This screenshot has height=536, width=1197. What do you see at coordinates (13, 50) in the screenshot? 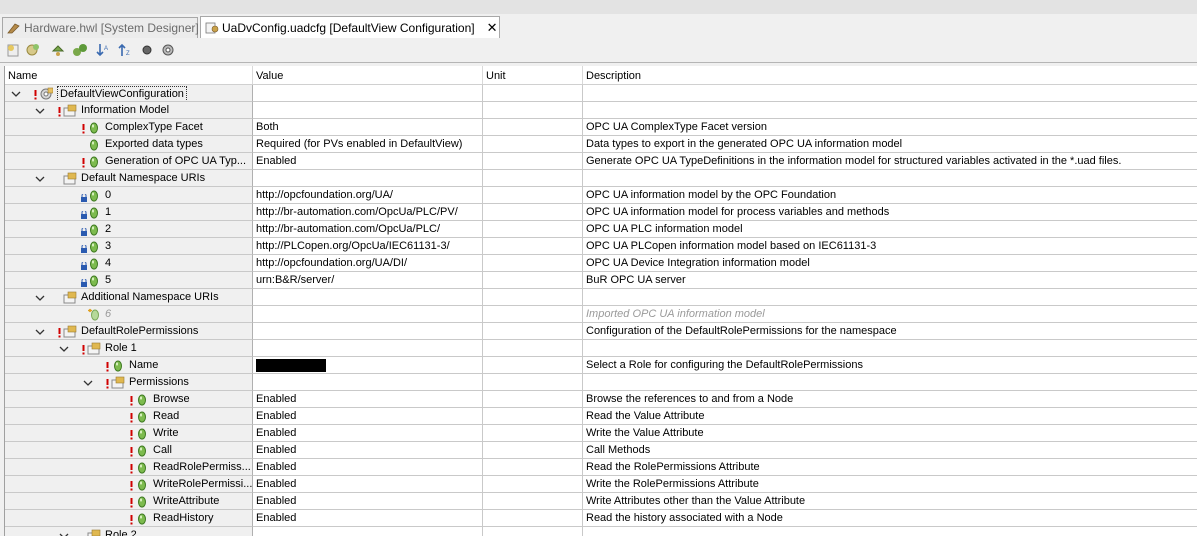
I see `new-item-icon` at bounding box center [13, 50].